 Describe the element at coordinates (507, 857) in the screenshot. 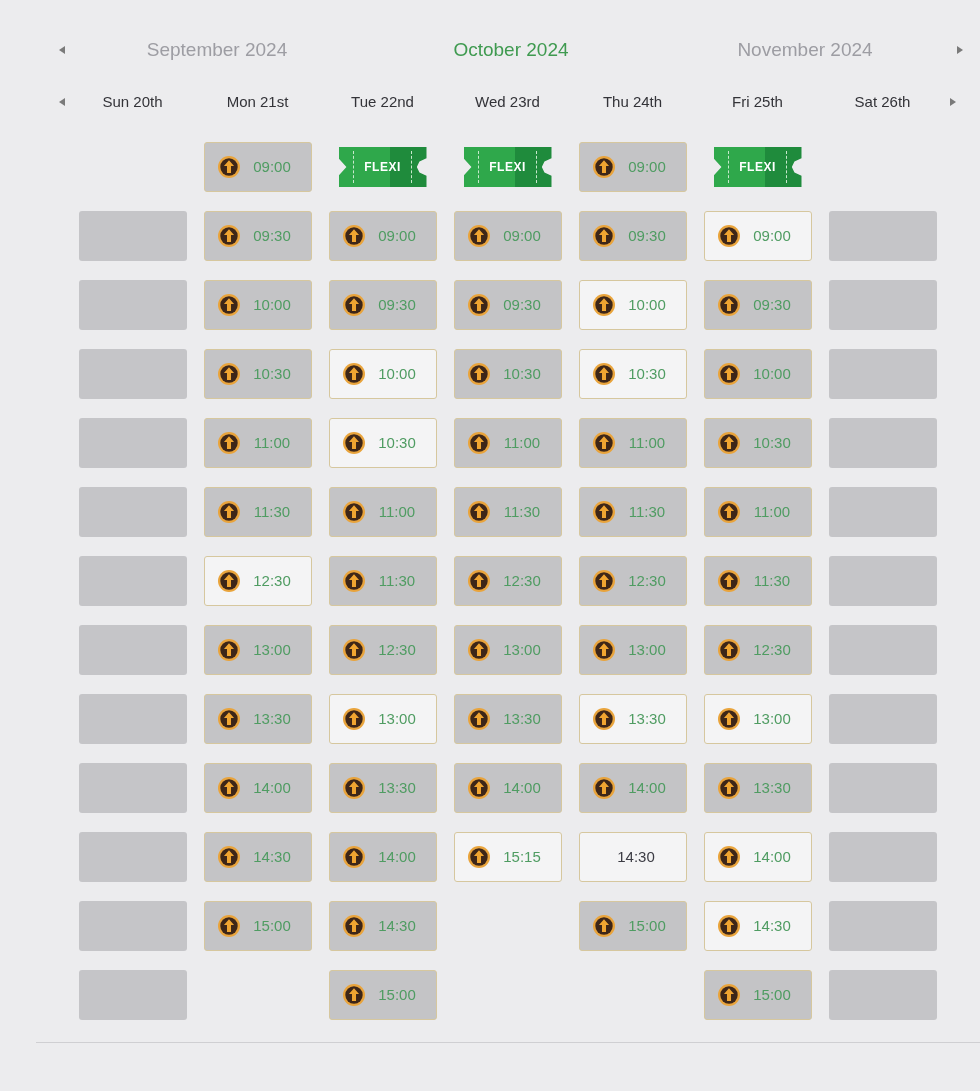

I see `time-slot: 15:15` at that location.